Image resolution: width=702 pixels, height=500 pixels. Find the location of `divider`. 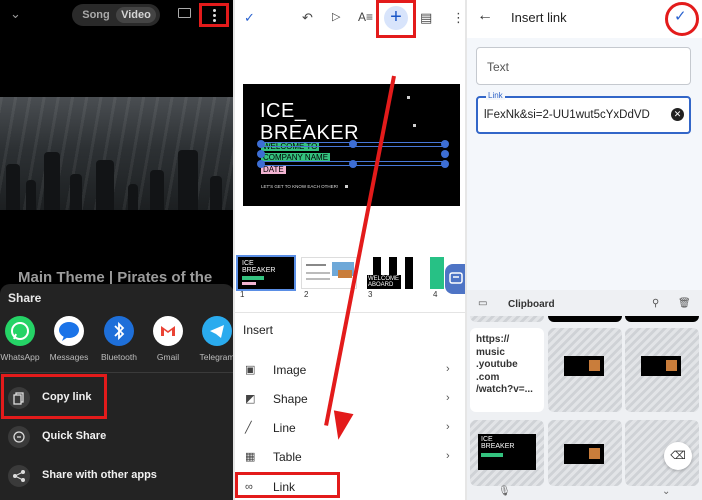

divider is located at coordinates (117, 372).